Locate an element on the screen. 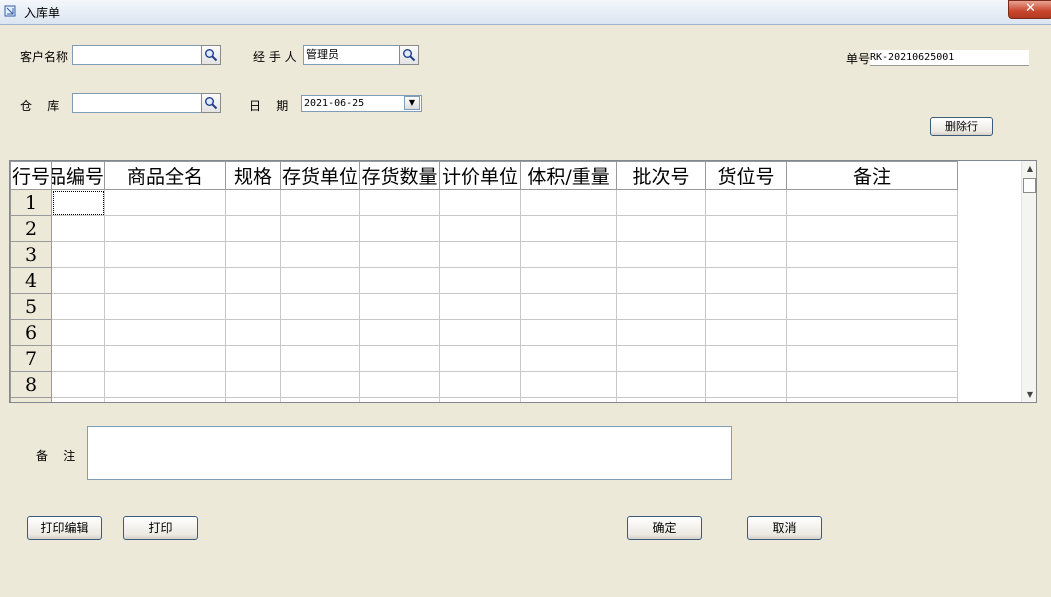 The height and width of the screenshot is (597, 1051). table-row: 9 is located at coordinates (484, 399).